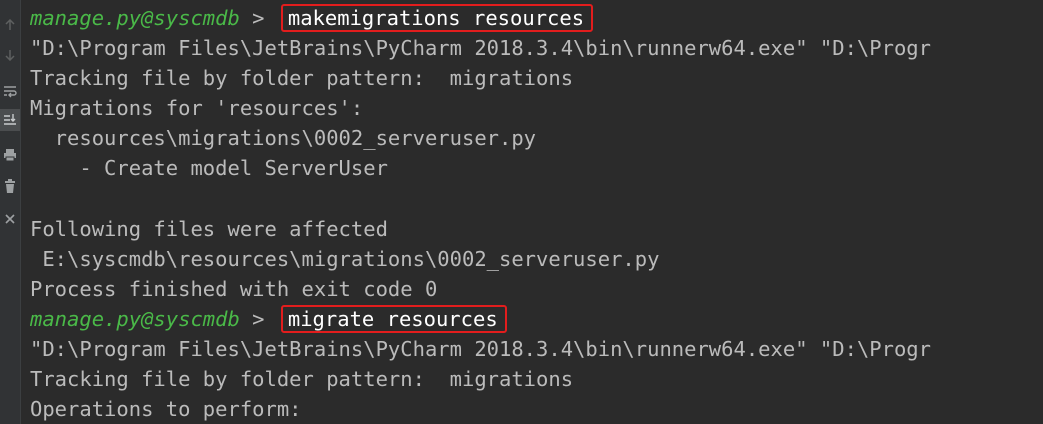 This screenshot has width=1043, height=424. I want to click on output-line: - Create model ServerUser, so click(209, 168).